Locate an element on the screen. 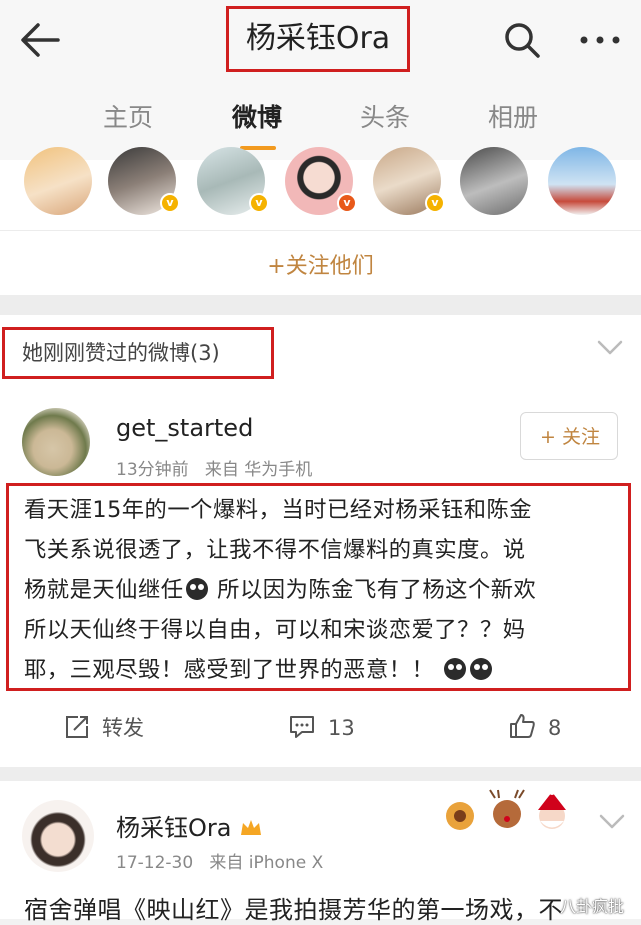 The image size is (641, 925). page-title: 杨采钰Ora is located at coordinates (318, 38).